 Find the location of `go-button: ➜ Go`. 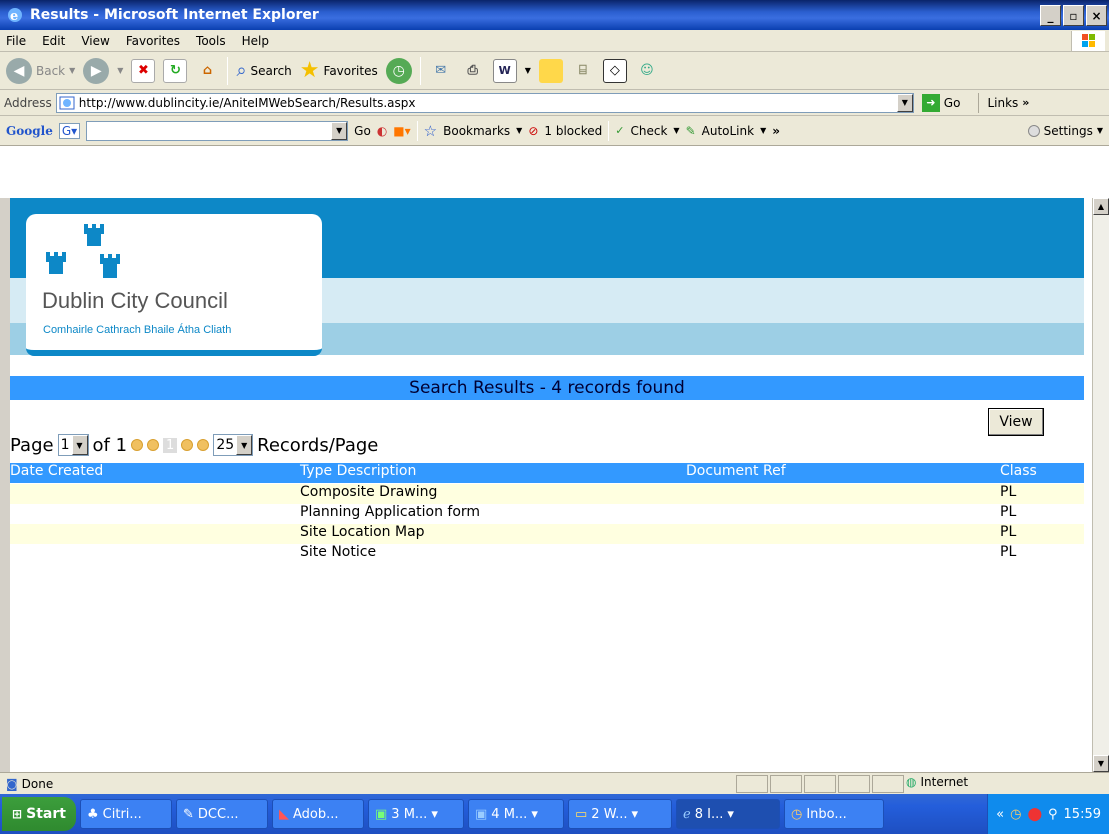

go-button: ➜ Go is located at coordinates (940, 102).